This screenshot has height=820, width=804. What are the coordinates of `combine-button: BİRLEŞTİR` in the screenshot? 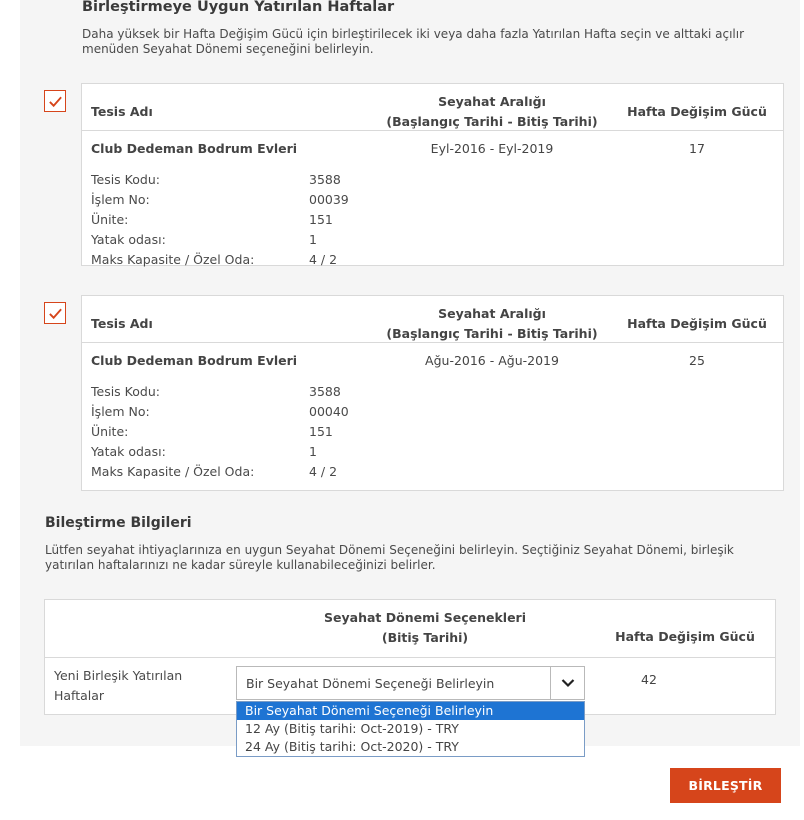 It's located at (725, 785).